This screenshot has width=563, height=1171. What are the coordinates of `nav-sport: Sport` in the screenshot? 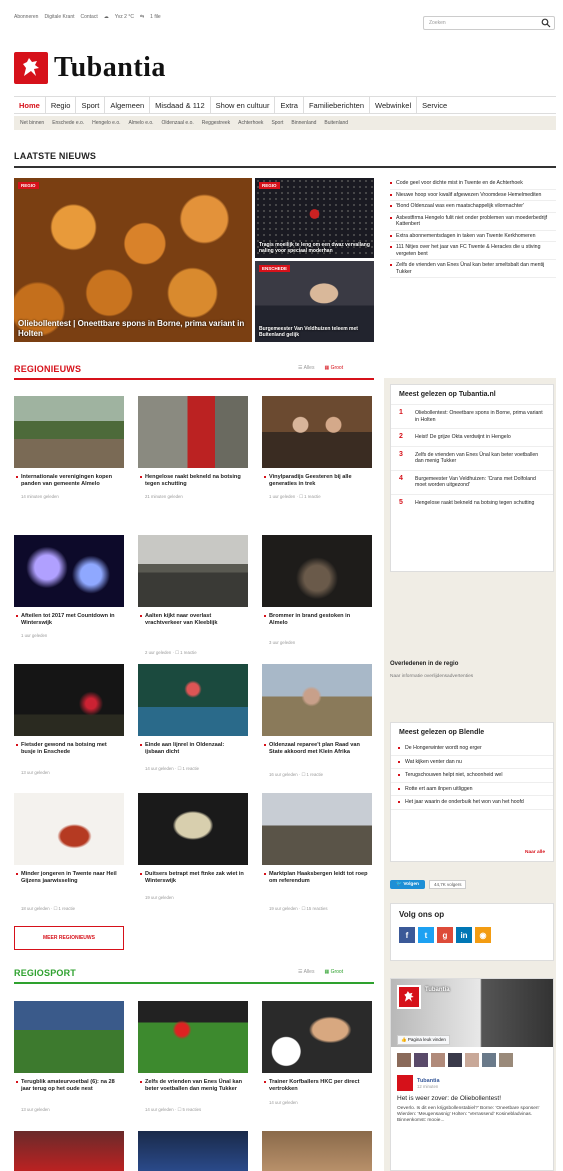 It's located at (91, 105).